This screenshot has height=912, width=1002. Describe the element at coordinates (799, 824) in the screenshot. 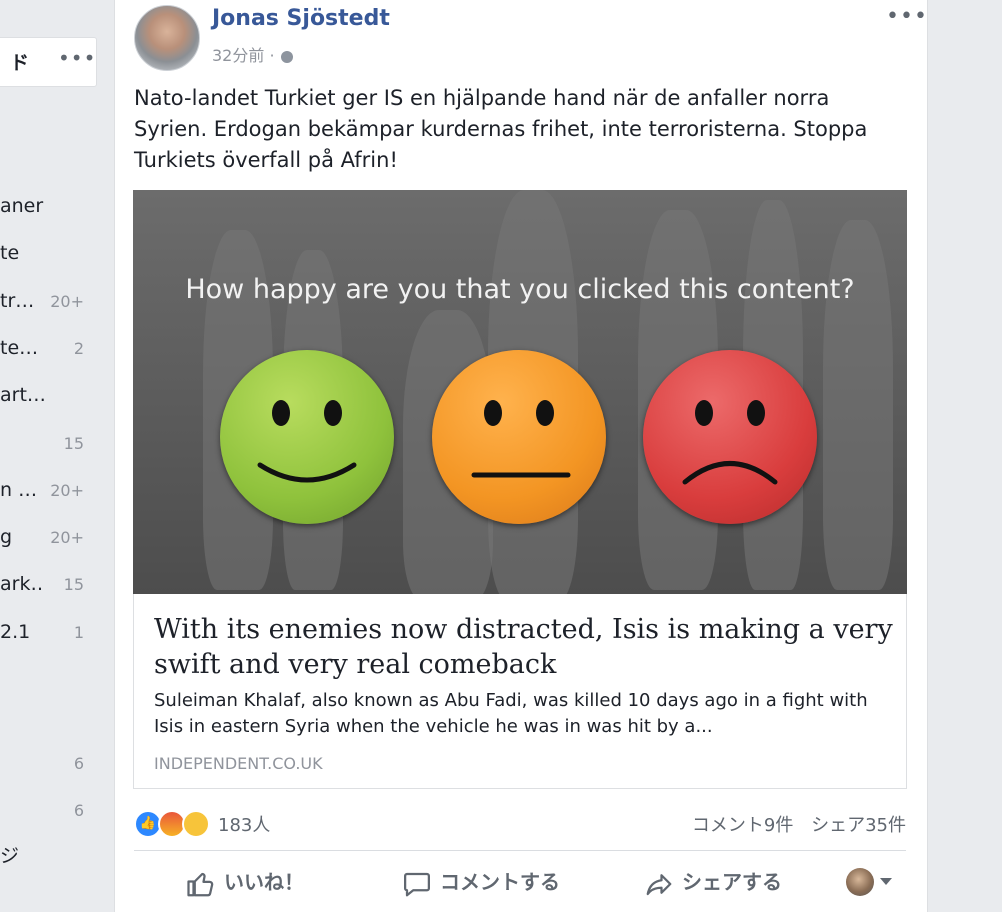

I see `engagement-stats: コメント9件 シェア35件` at that location.